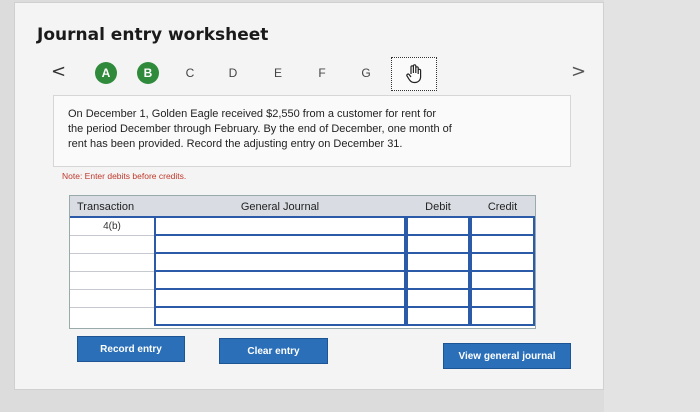  Describe the element at coordinates (280, 207) in the screenshot. I see `header-general-journal: General Journal` at that location.